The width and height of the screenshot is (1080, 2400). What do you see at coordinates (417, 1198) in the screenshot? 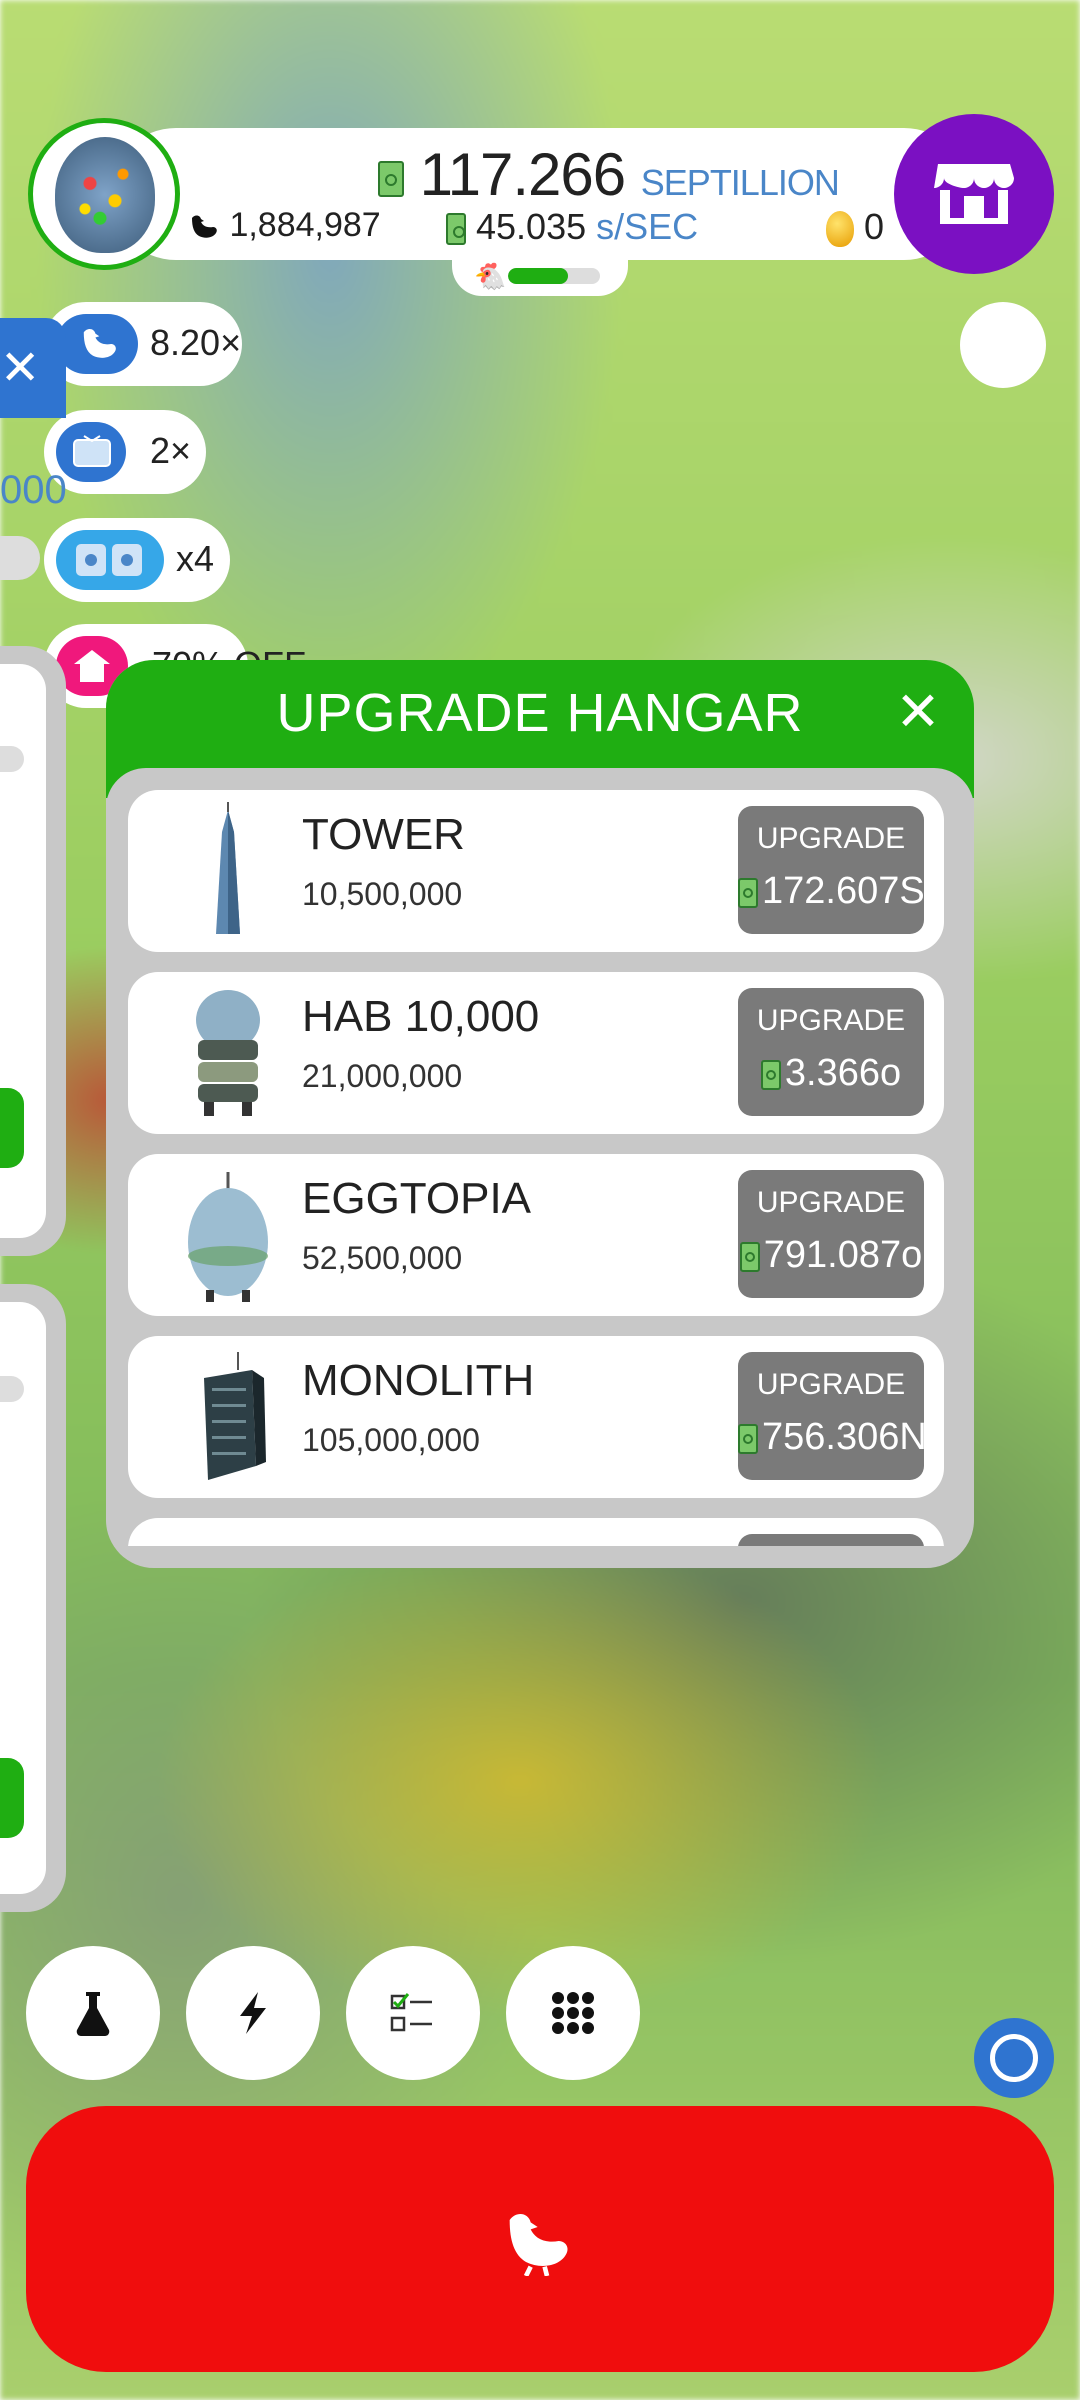
I see `hab-name: EGGTOPIA` at bounding box center [417, 1198].